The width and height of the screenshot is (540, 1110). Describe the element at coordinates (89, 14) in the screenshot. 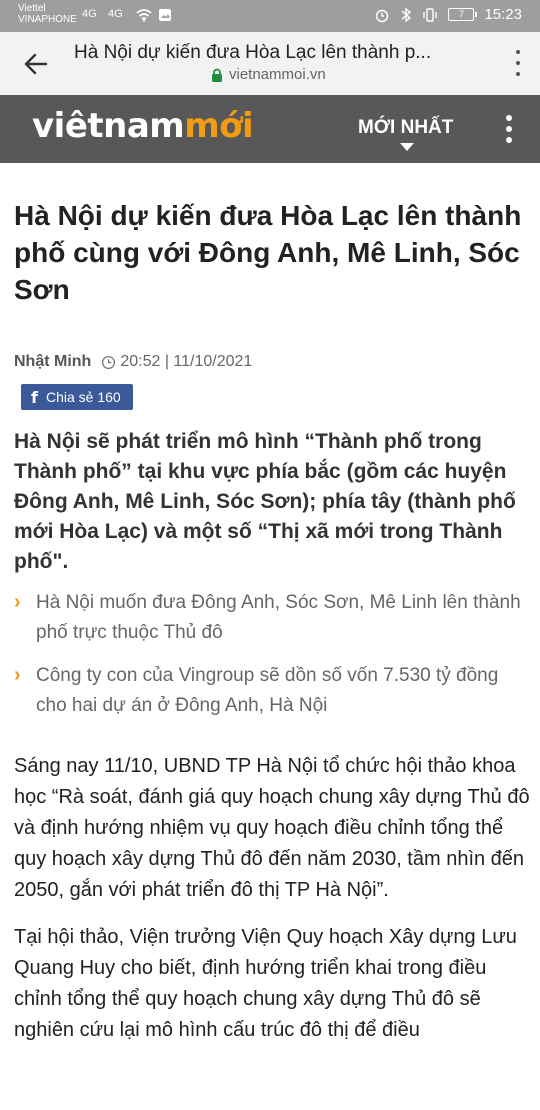

I see `signal-1-icon: 4G` at that location.